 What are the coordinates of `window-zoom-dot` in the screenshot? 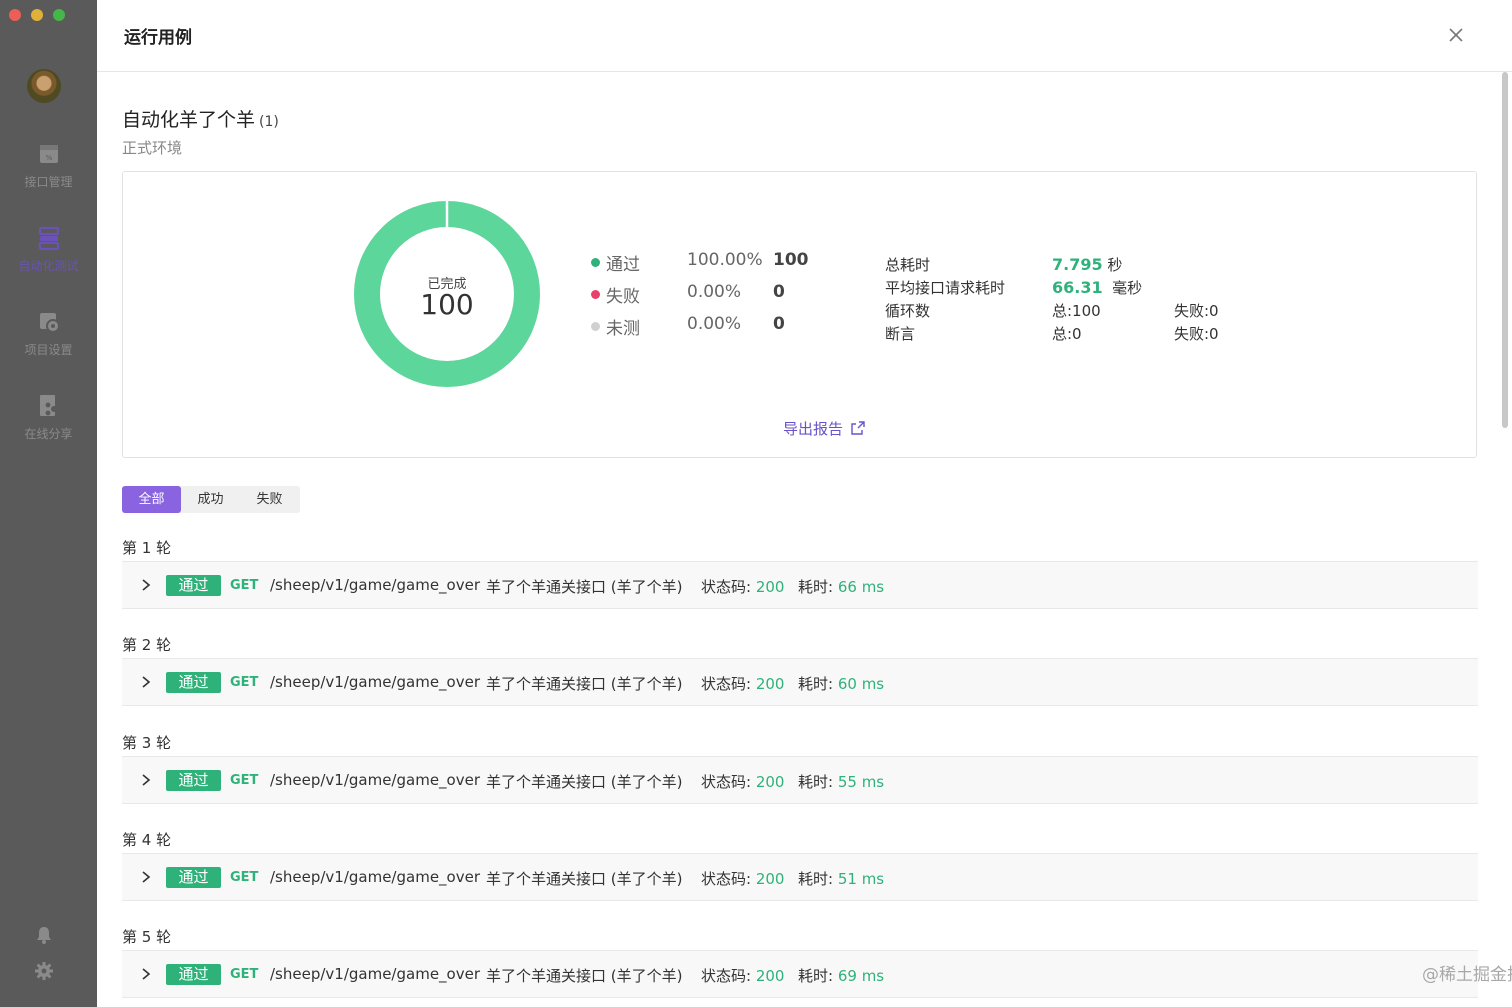 It's located at (59, 15).